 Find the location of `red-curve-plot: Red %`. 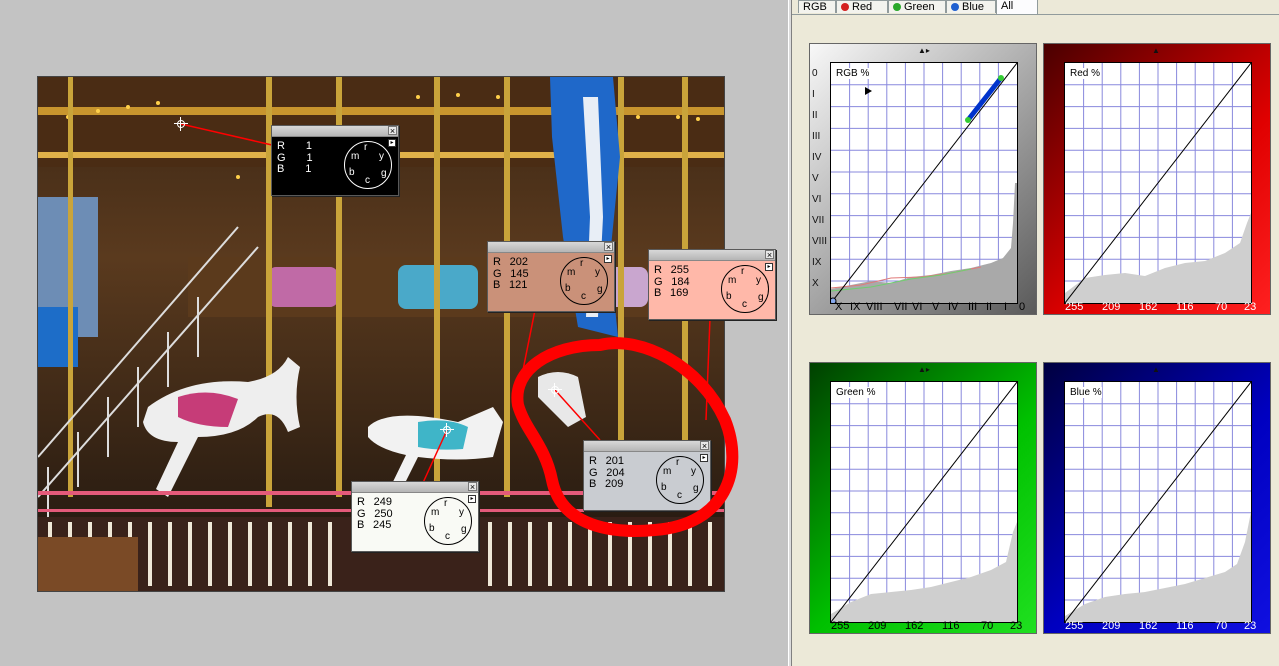

red-curve-plot: Red % is located at coordinates (1158, 183).